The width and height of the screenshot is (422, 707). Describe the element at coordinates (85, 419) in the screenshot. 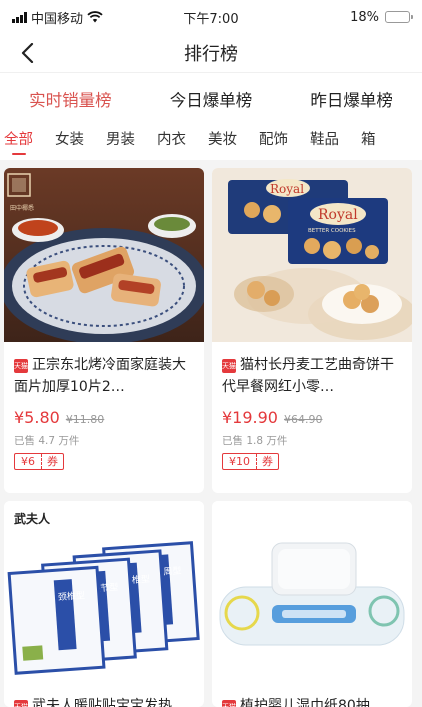

I see `original-price: ¥11.80` at that location.